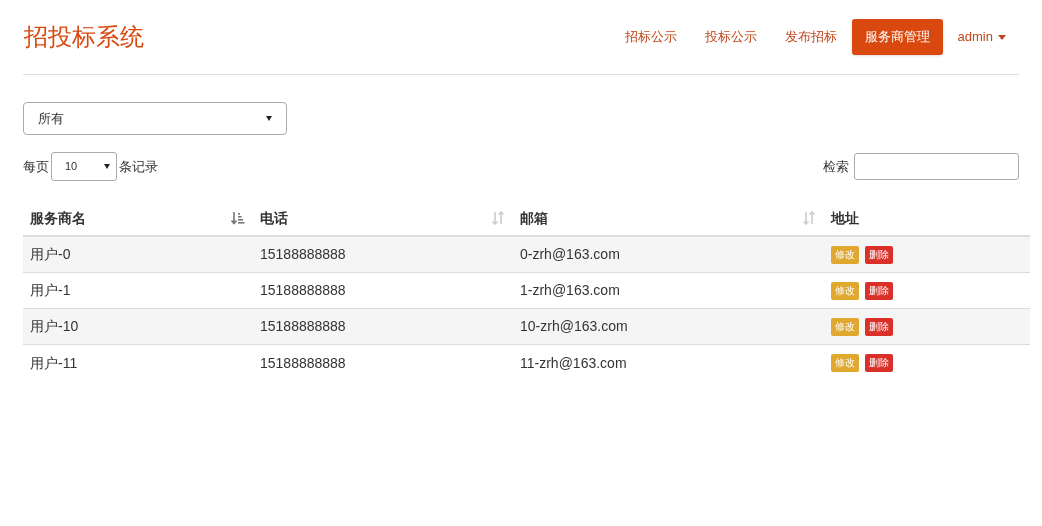 The image size is (1042, 526). I want to click on nav-link: 发布招标, so click(810, 37).